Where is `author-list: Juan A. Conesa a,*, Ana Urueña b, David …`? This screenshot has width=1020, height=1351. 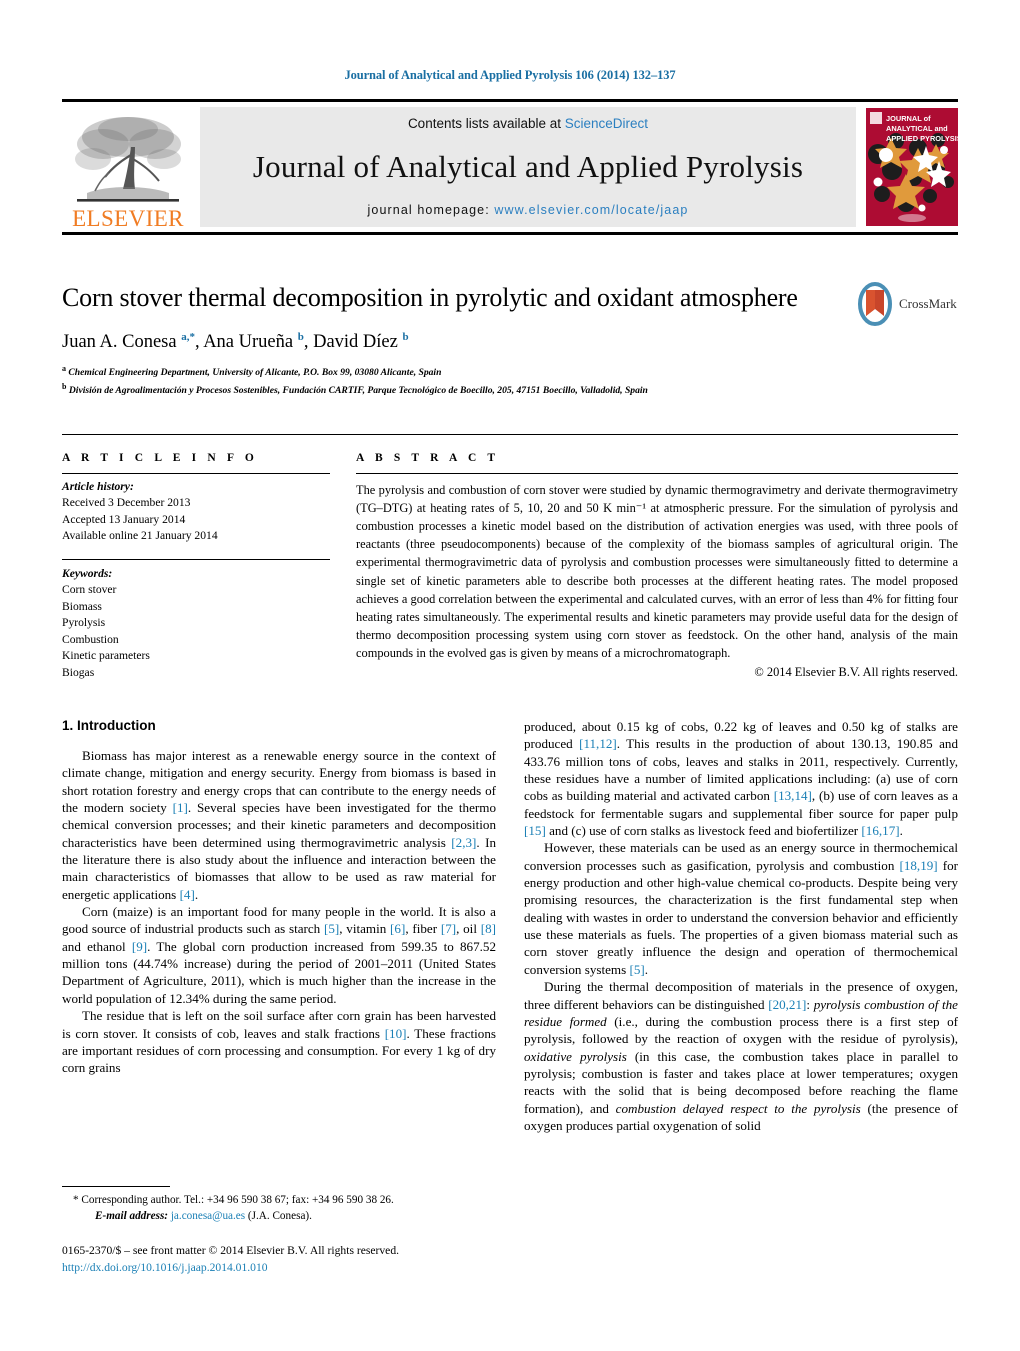 author-list: Juan A. Conesa a,*, Ana Urueña b, David … is located at coordinates (235, 341).